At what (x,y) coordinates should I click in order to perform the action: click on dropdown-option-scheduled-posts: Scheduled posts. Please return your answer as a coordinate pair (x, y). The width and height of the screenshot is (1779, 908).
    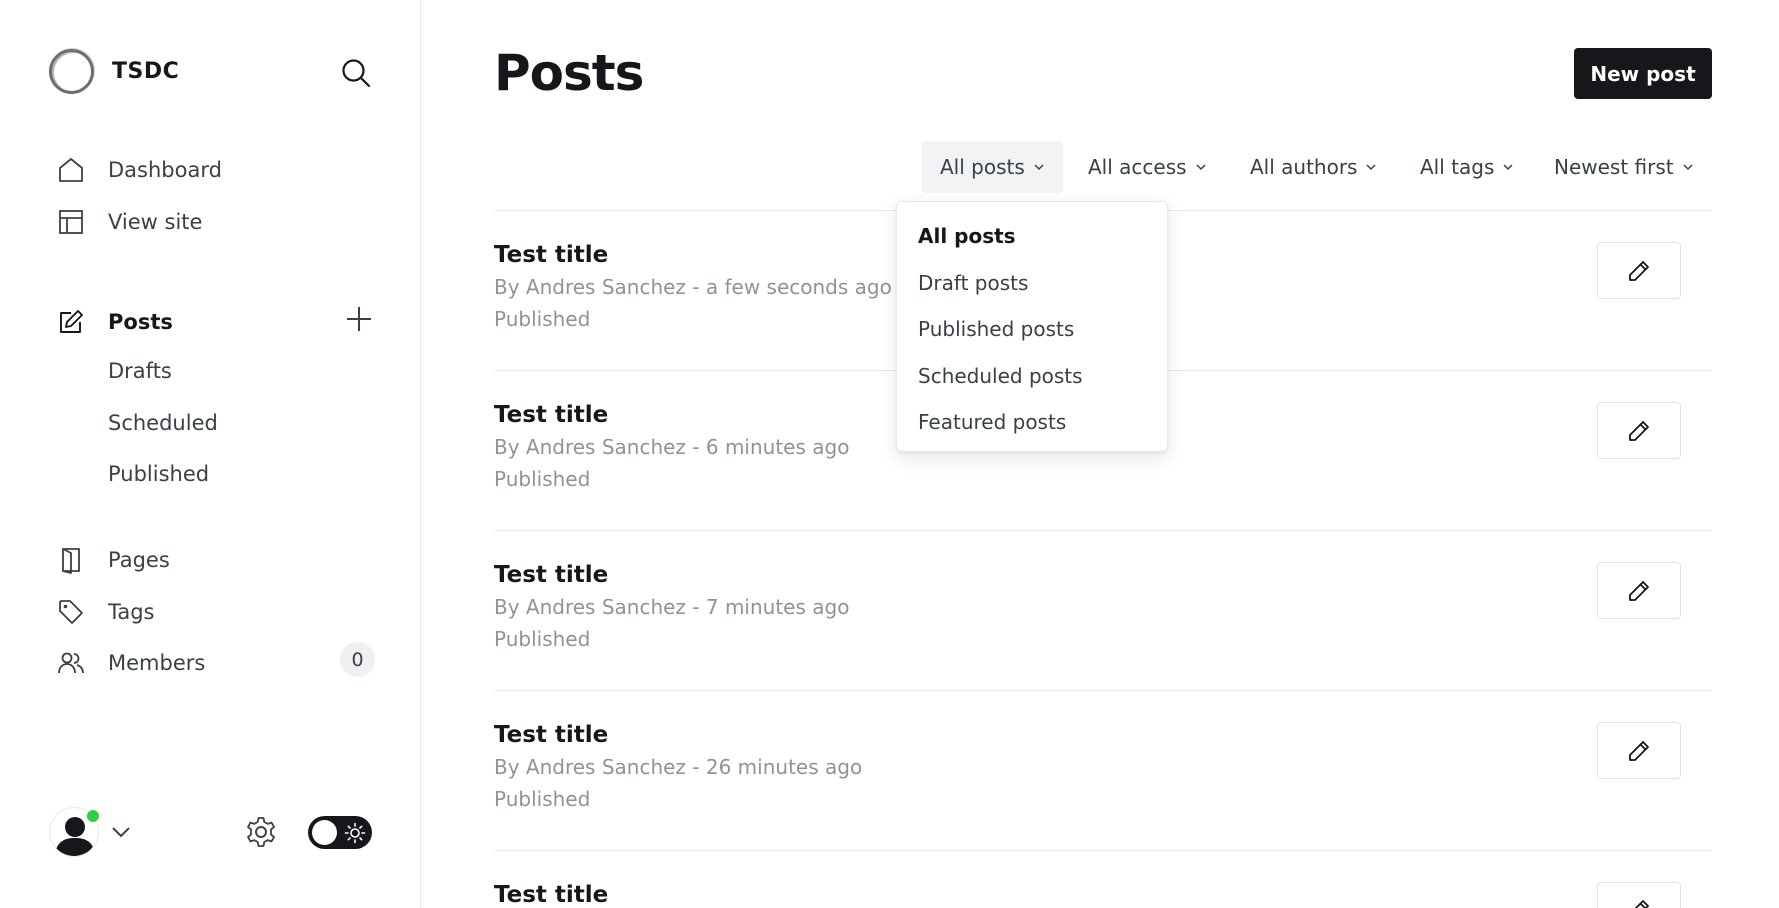
    Looking at the image, I should click on (1032, 376).